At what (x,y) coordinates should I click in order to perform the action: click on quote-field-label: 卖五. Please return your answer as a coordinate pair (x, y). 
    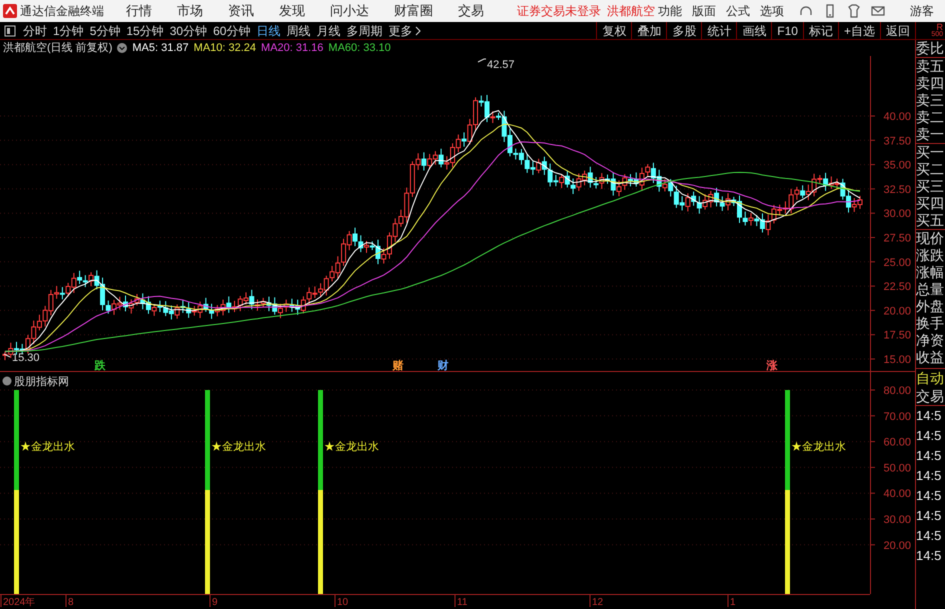
    Looking at the image, I should click on (930, 66).